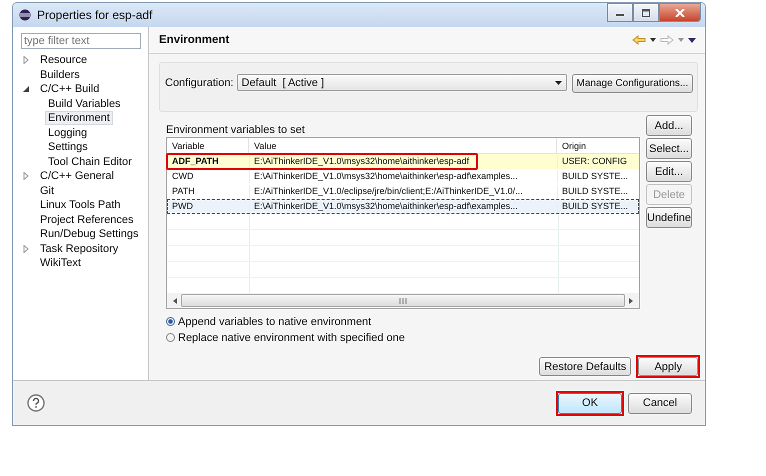  What do you see at coordinates (79, 118) in the screenshot?
I see `tree-item: Environment` at bounding box center [79, 118].